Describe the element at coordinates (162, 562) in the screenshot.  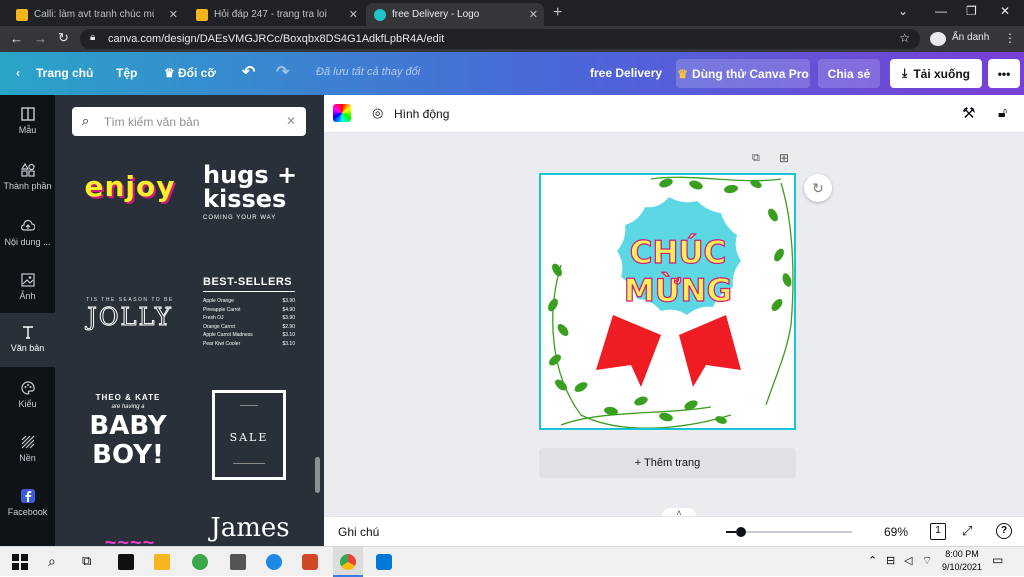
I see `explorer-icon` at that location.